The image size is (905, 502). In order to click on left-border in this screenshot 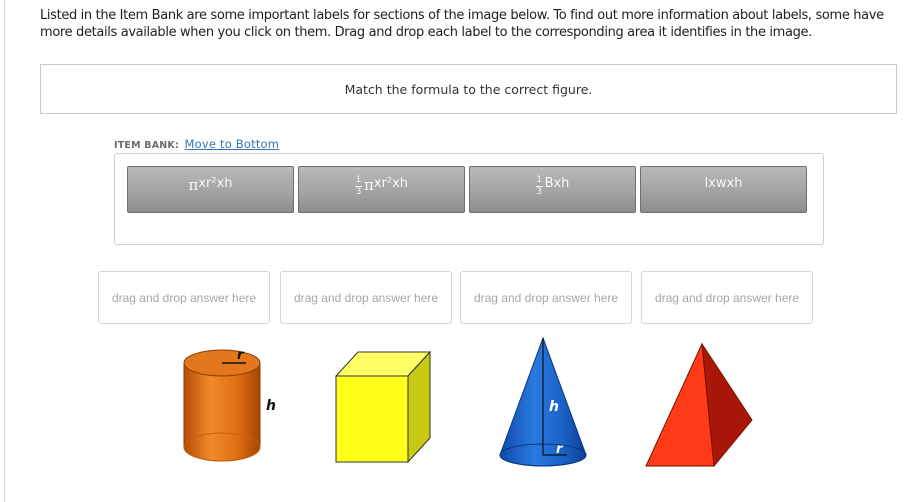, I will do `click(4, 251)`.